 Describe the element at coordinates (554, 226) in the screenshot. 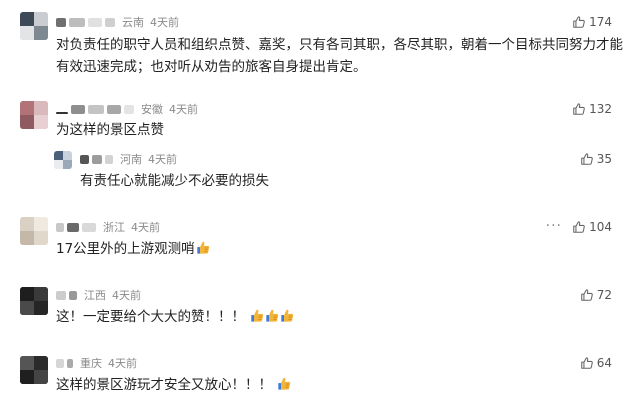

I see `more-options-button: ···` at that location.